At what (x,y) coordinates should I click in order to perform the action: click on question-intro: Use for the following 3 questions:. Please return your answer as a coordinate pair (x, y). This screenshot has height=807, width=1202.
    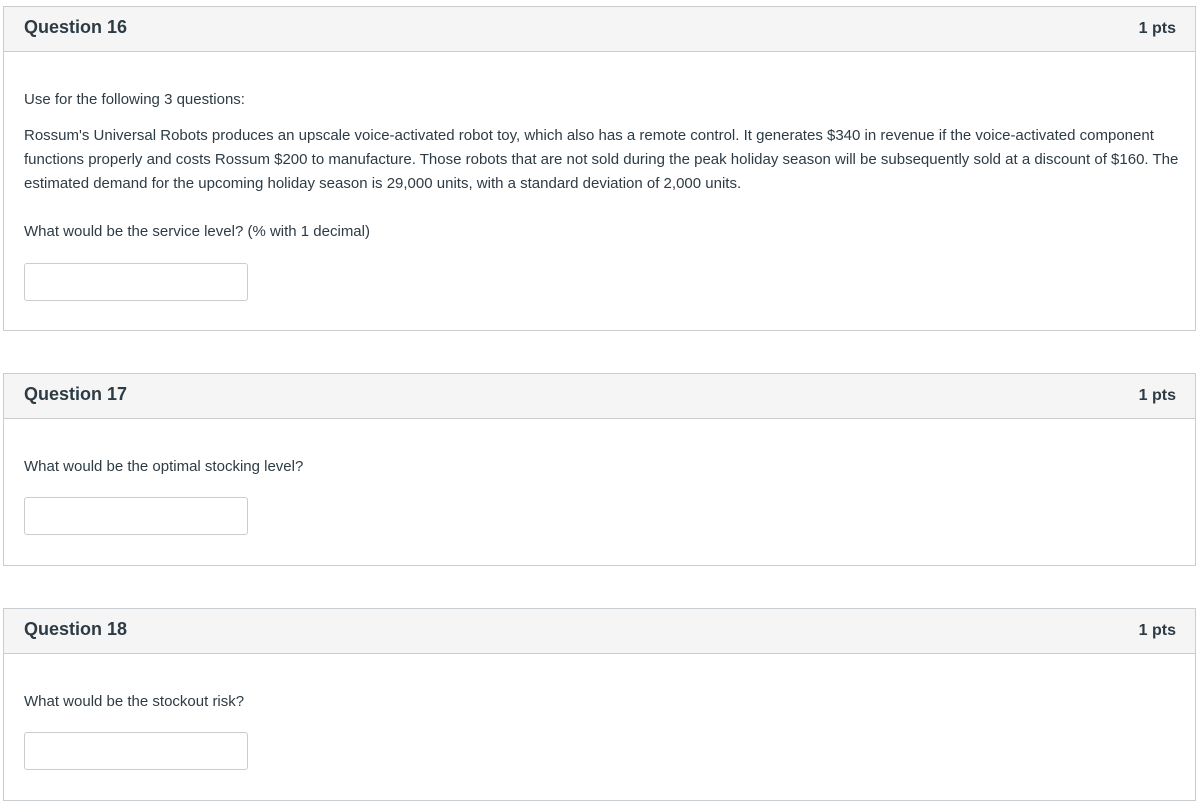
    Looking at the image, I should click on (134, 99).